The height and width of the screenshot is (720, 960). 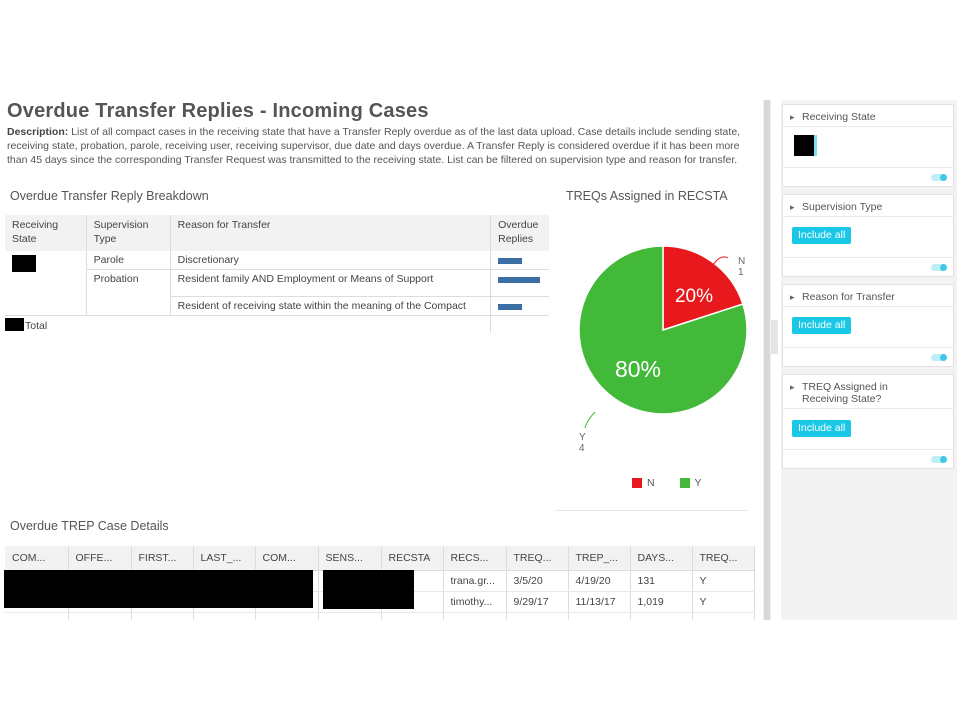 I want to click on col-header: RECSTA, so click(x=412, y=558).